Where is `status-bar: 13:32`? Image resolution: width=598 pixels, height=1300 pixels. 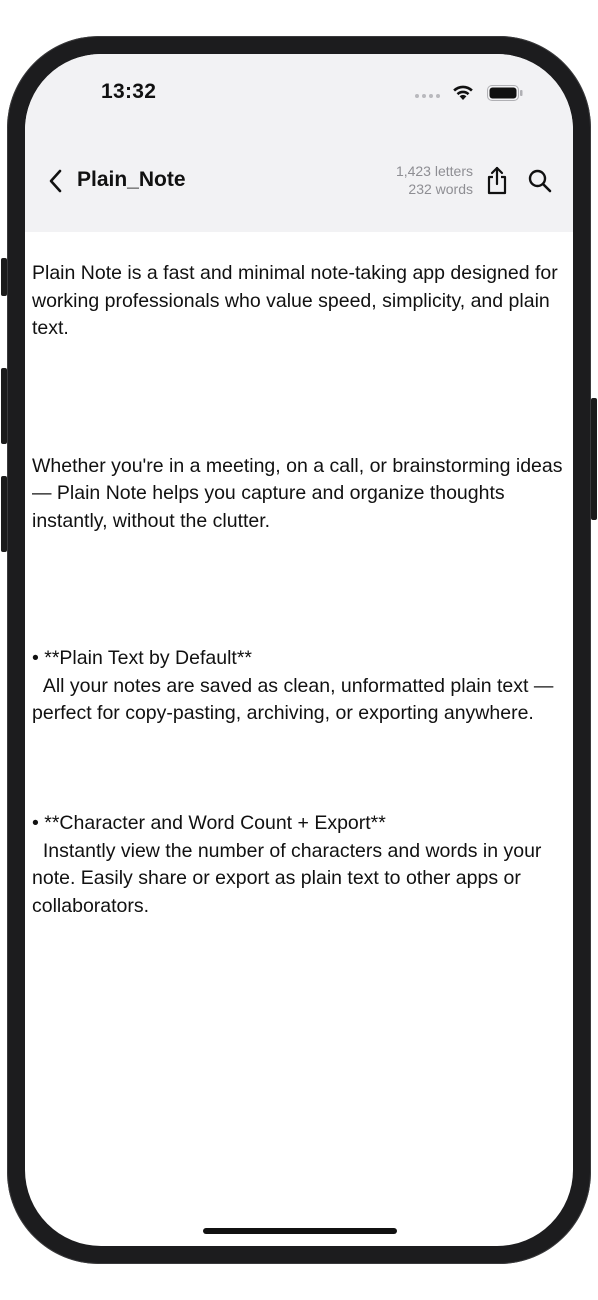
status-bar: 13:32 is located at coordinates (299, 98).